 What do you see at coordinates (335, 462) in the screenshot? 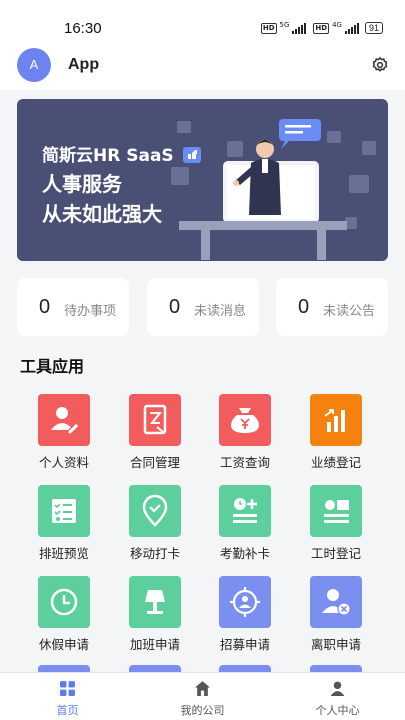
I see `tool-label: 业绩登记` at bounding box center [335, 462].